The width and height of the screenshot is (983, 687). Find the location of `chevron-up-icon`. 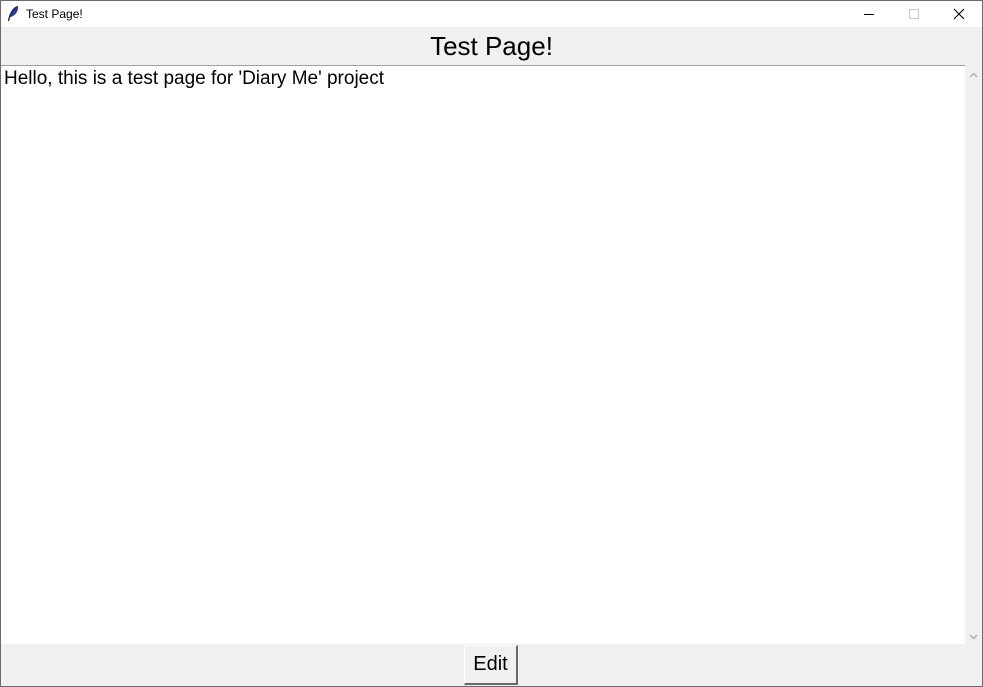

chevron-up-icon is located at coordinates (973, 74).